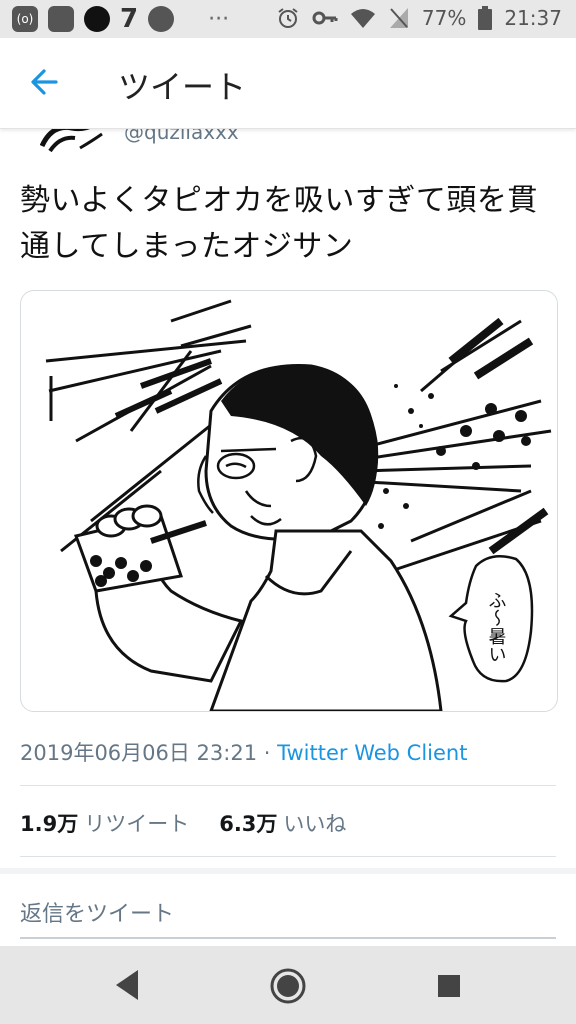 The width and height of the screenshot is (576, 1024). Describe the element at coordinates (449, 986) in the screenshot. I see `recents-nav-icon` at that location.